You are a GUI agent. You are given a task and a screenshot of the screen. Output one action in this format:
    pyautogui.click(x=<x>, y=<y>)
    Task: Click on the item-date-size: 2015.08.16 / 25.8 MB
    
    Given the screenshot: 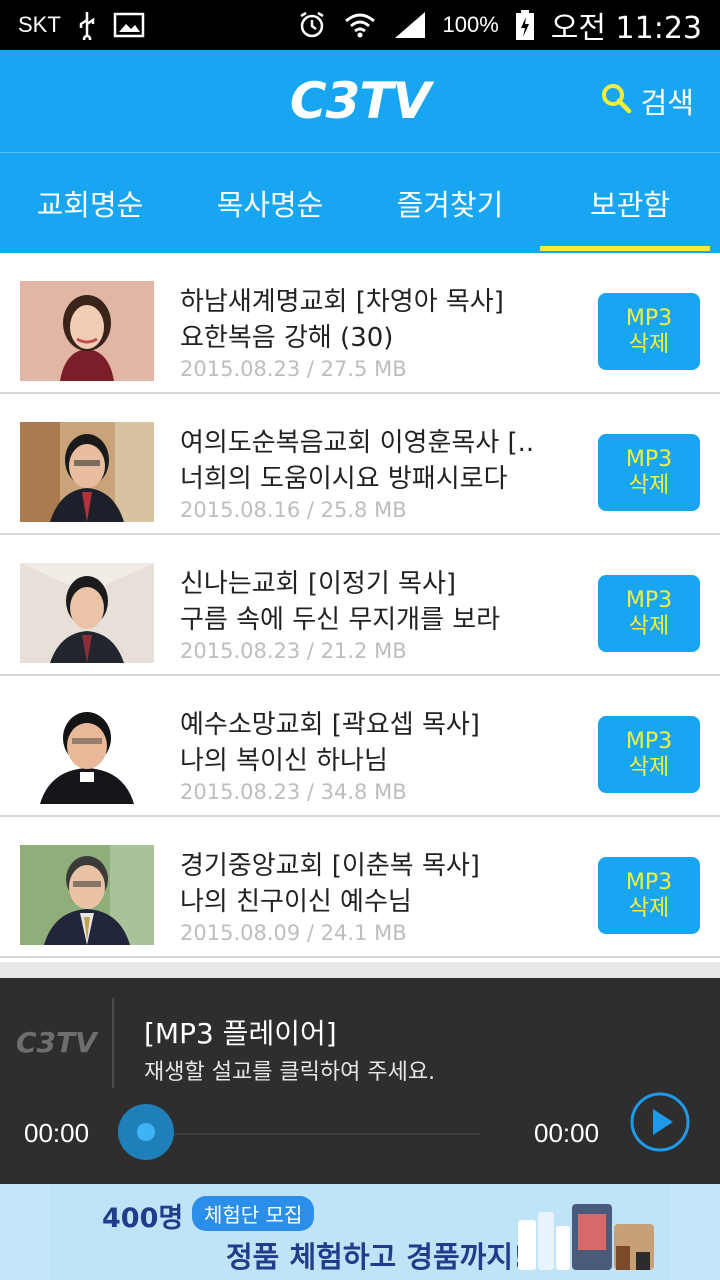 What is the action you would take?
    pyautogui.click(x=293, y=510)
    